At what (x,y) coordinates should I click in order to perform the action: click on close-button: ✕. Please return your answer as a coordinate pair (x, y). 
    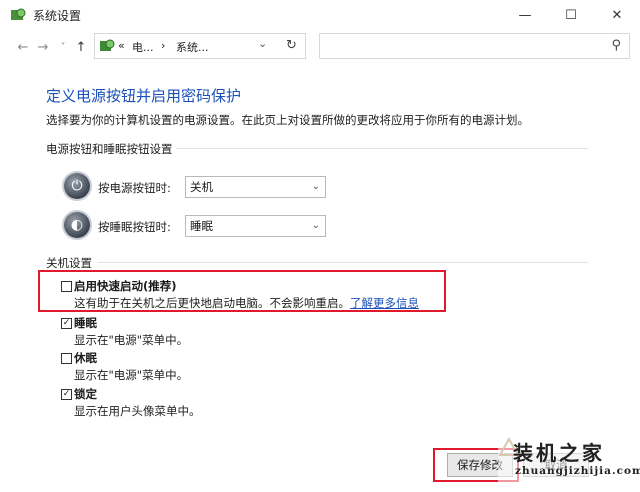
    Looking at the image, I should click on (617, 15).